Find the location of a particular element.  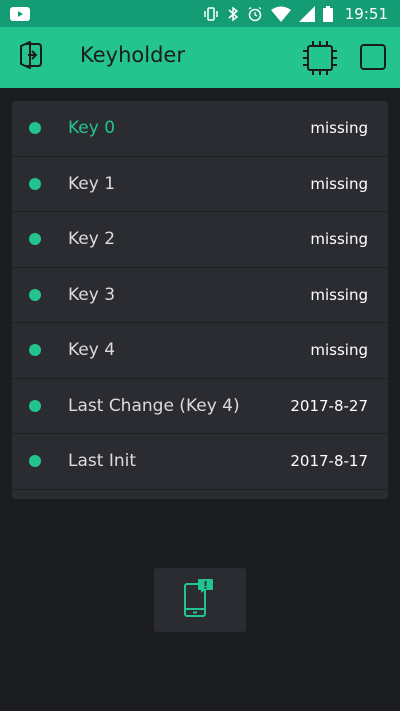

list-item-label: Key 3 is located at coordinates (92, 294).